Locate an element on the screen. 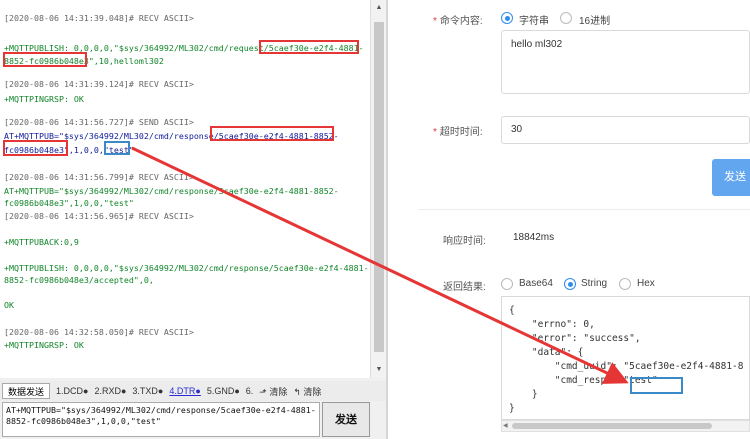 Image resolution: width=750 pixels, height=439 pixels. result-hscrollbar: ◀ is located at coordinates (625, 426).